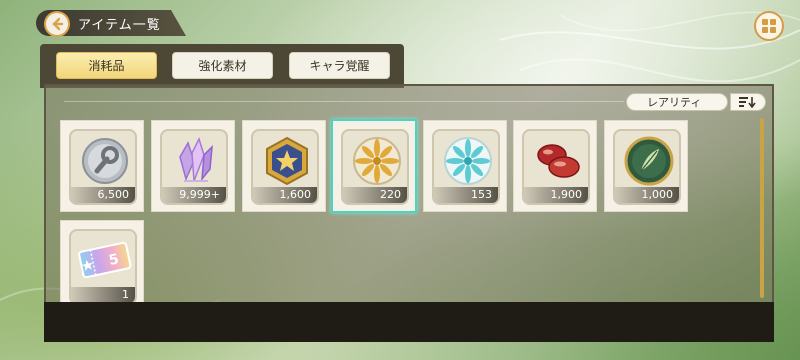 This screenshot has height=360, width=800. Describe the element at coordinates (344, 101) in the screenshot. I see `divider` at that location.